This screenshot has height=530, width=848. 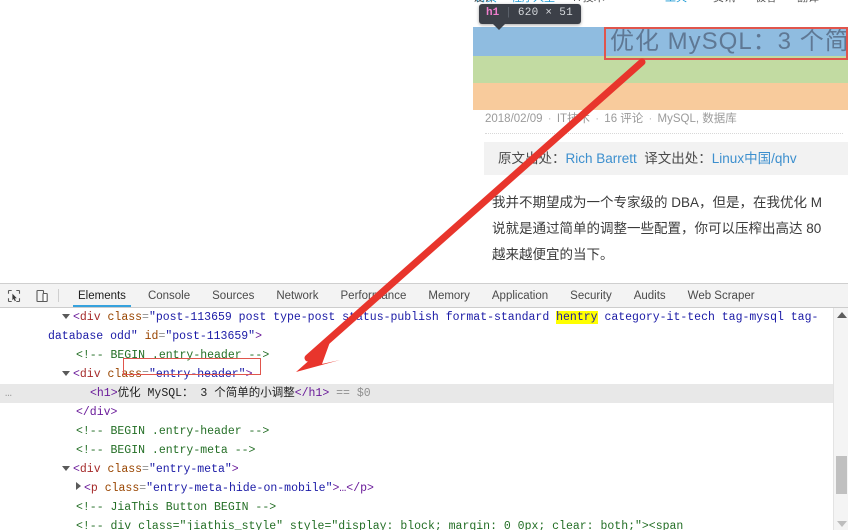 I want to click on tab-network: Network, so click(x=297, y=295).